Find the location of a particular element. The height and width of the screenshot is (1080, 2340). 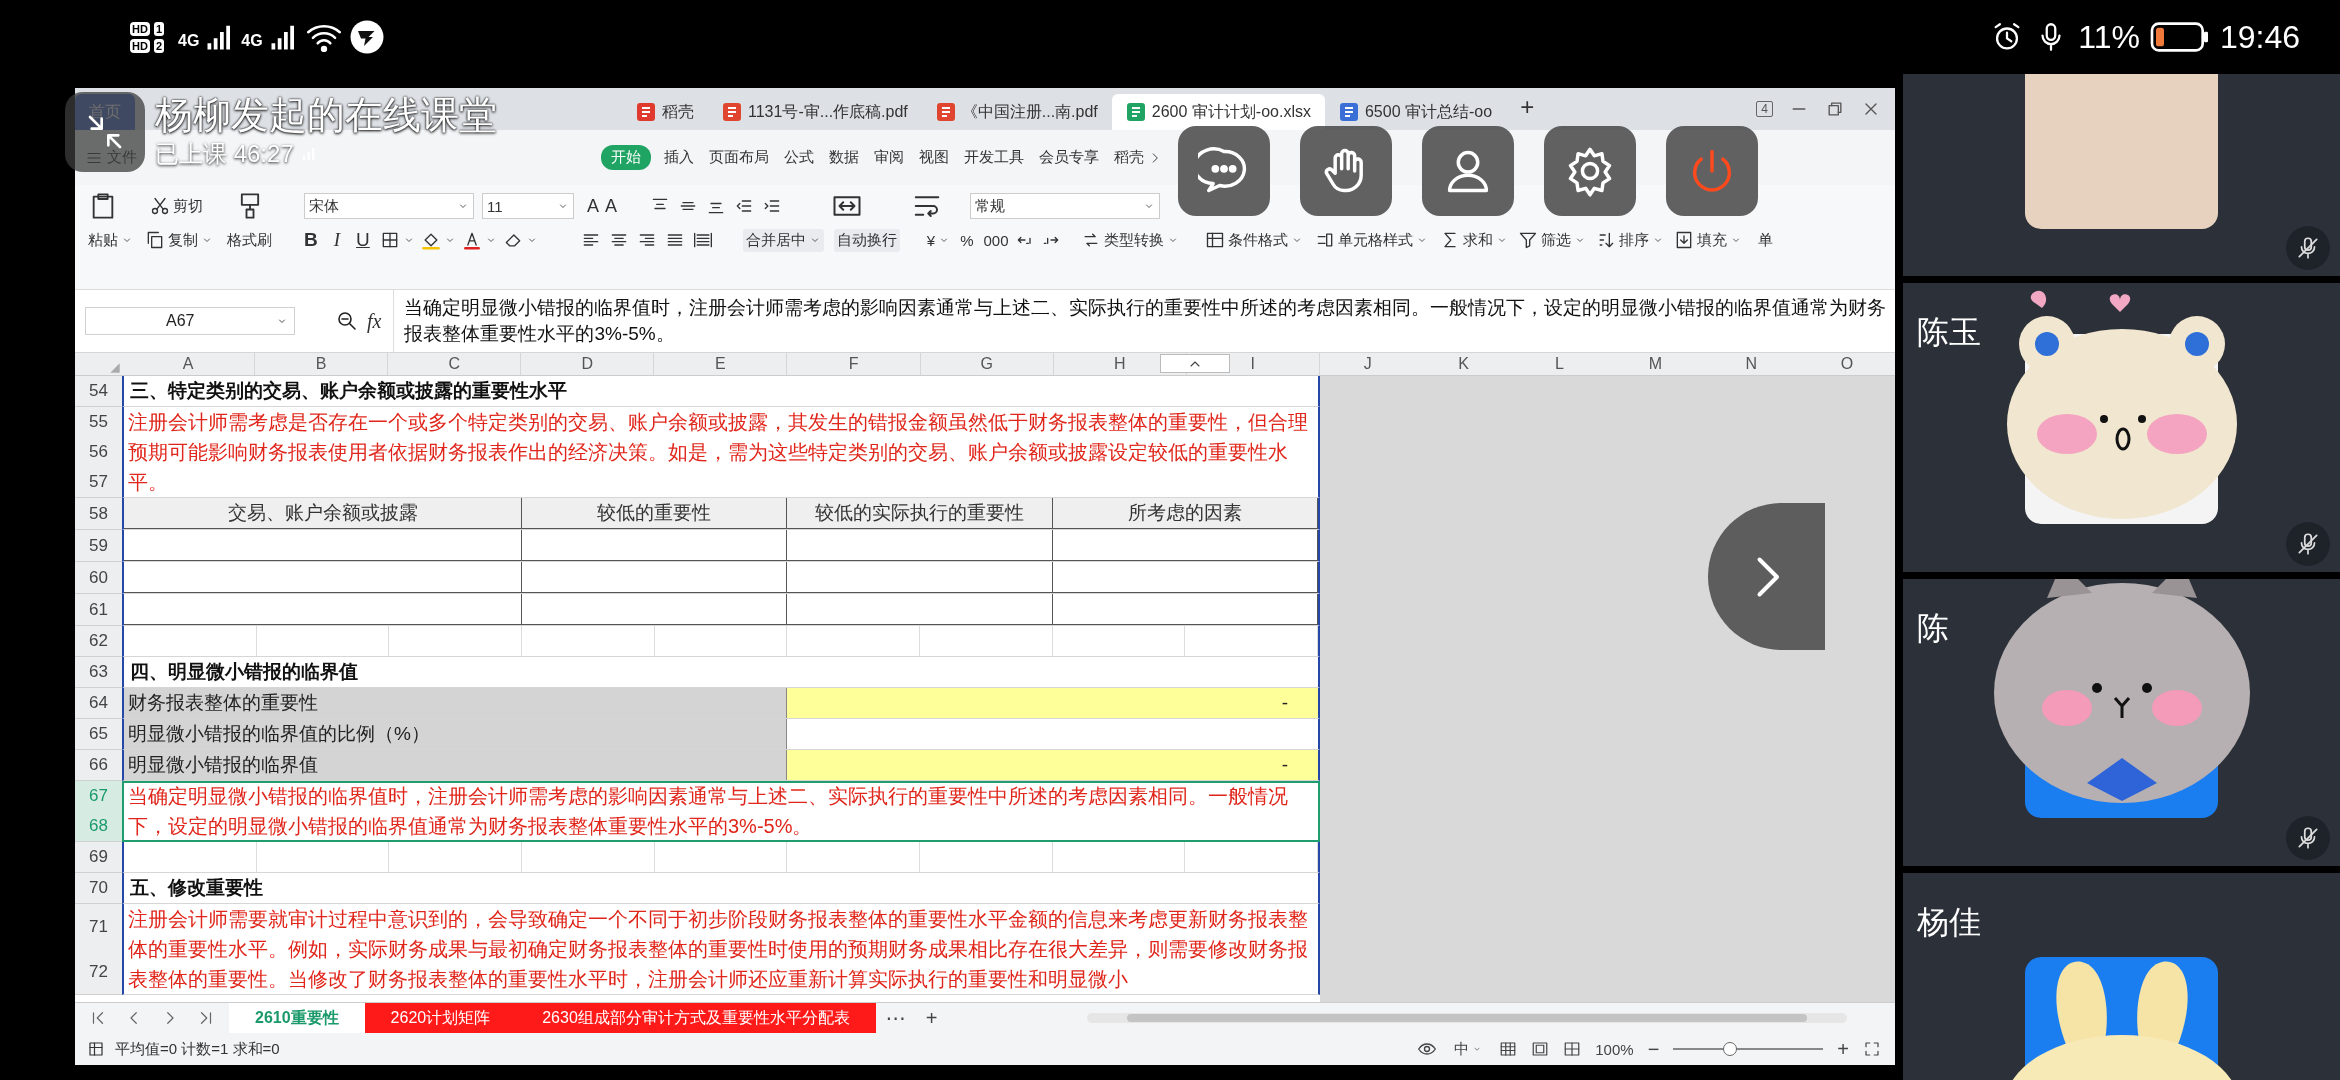

document-tab: 2600 审计计划-oo.xlsx is located at coordinates (1218, 112).